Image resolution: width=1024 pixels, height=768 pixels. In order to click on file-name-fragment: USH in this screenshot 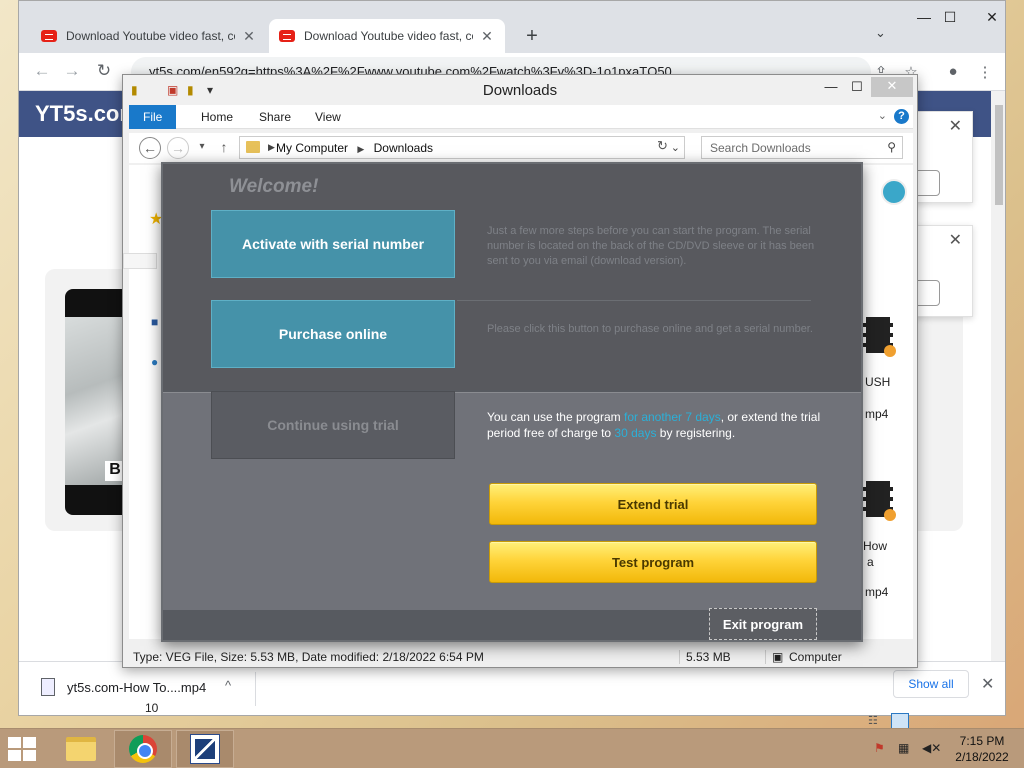, I will do `click(877, 382)`.